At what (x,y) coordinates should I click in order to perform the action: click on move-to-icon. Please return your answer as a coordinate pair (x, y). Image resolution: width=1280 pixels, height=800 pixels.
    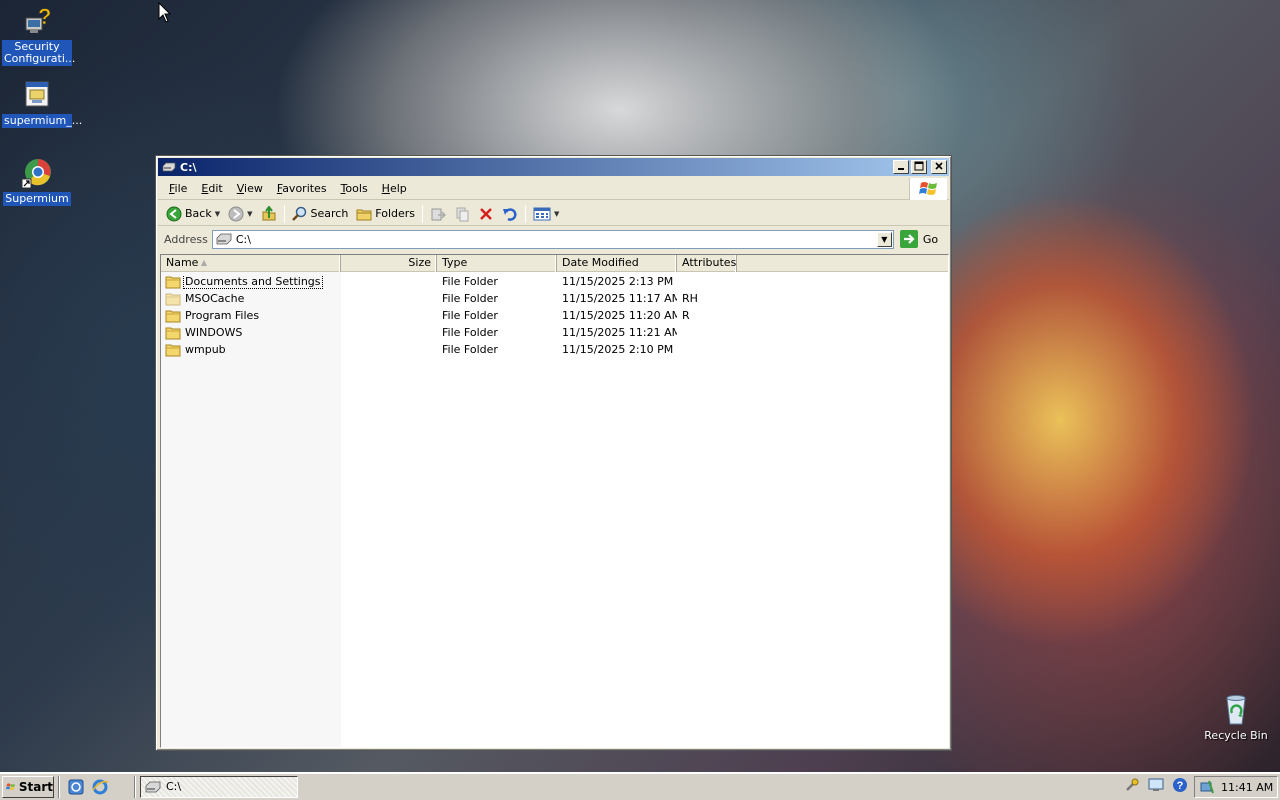
    Looking at the image, I should click on (439, 214).